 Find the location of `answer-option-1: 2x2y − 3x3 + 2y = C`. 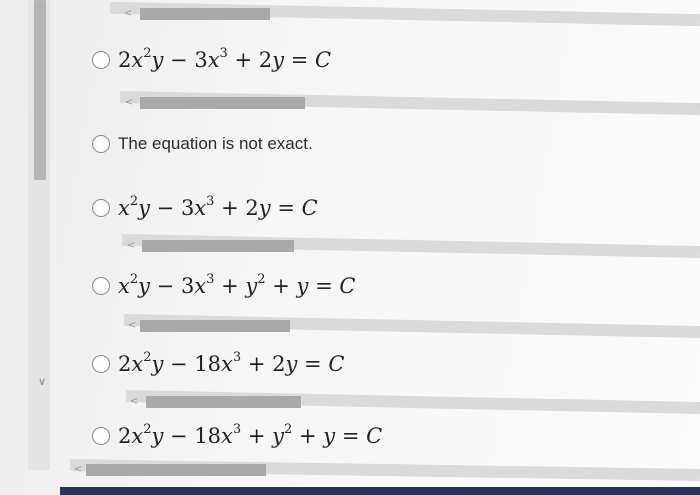

answer-option-1: 2x2y − 3x3 + 2y = C is located at coordinates (211, 60).